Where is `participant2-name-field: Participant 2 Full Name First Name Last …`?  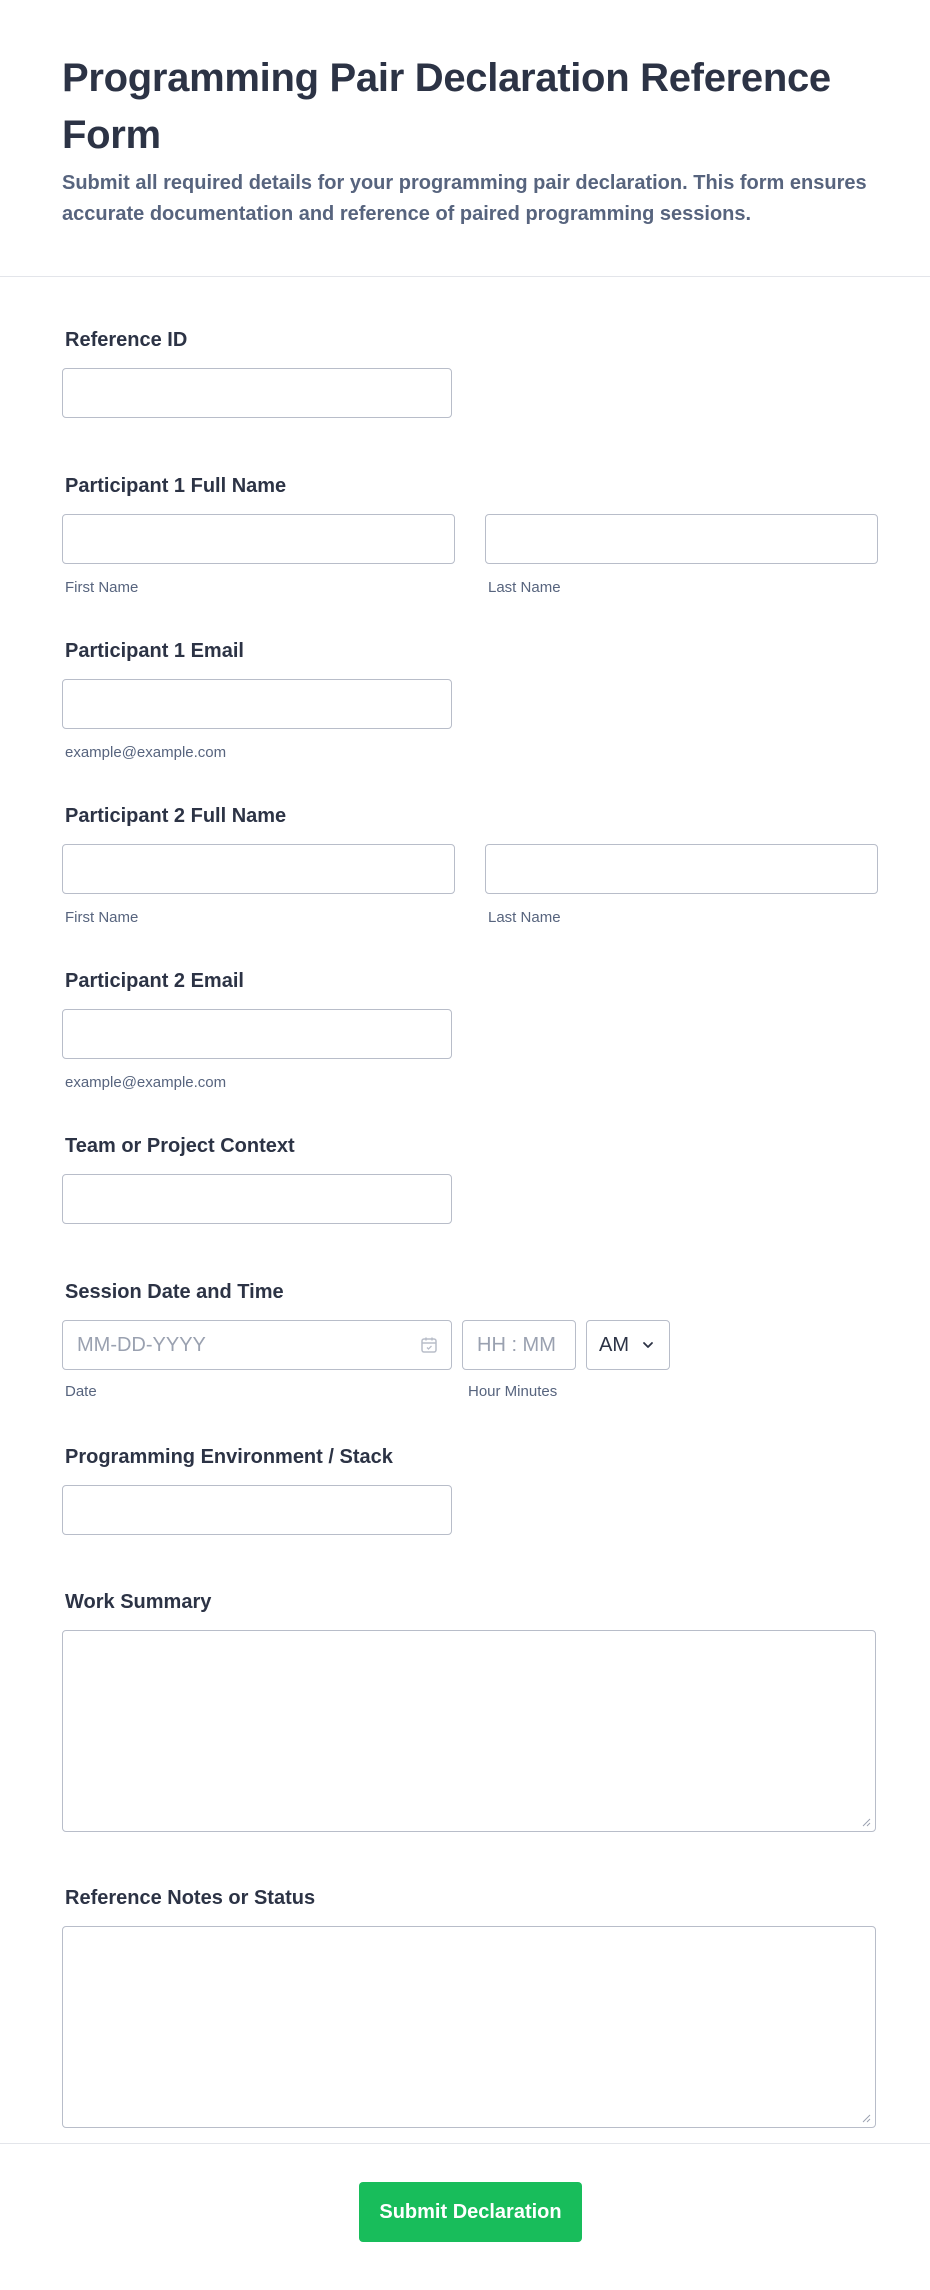
participant2-name-field: Participant 2 Full Name First Name Last … is located at coordinates (470, 865).